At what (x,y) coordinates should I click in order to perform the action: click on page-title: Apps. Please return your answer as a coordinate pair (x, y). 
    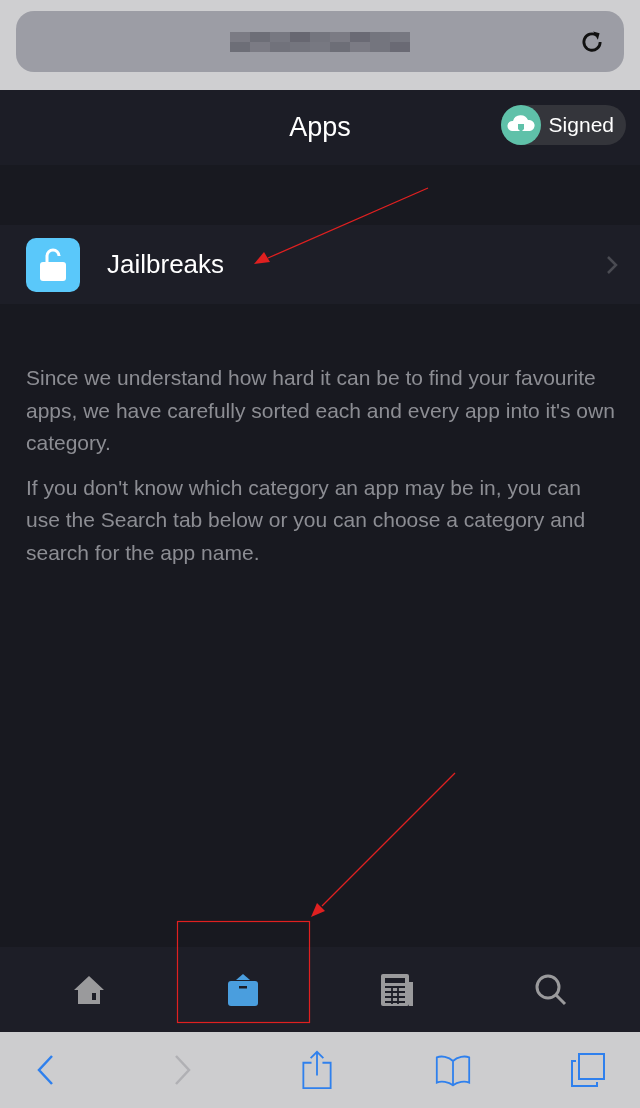
    Looking at the image, I should click on (320, 127).